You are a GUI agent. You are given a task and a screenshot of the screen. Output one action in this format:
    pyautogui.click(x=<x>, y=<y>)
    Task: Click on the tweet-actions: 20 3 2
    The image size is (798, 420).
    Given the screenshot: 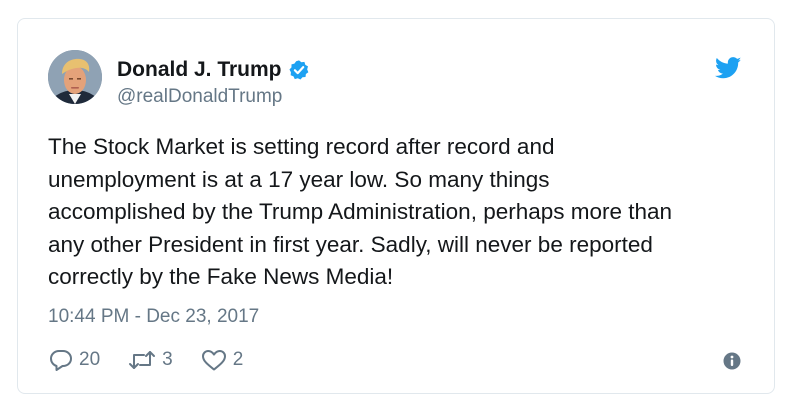 What is the action you would take?
    pyautogui.click(x=159, y=360)
    